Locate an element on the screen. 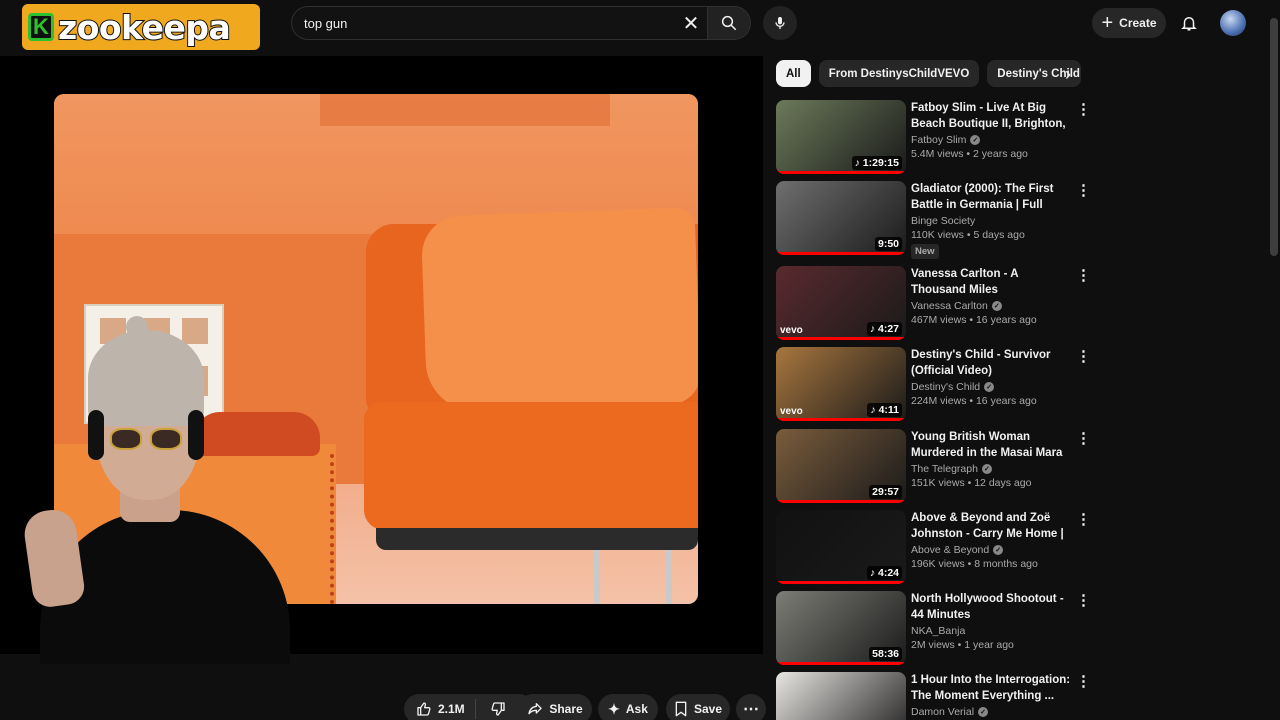 The image size is (1280, 720). webcam-hat is located at coordinates (146, 378).